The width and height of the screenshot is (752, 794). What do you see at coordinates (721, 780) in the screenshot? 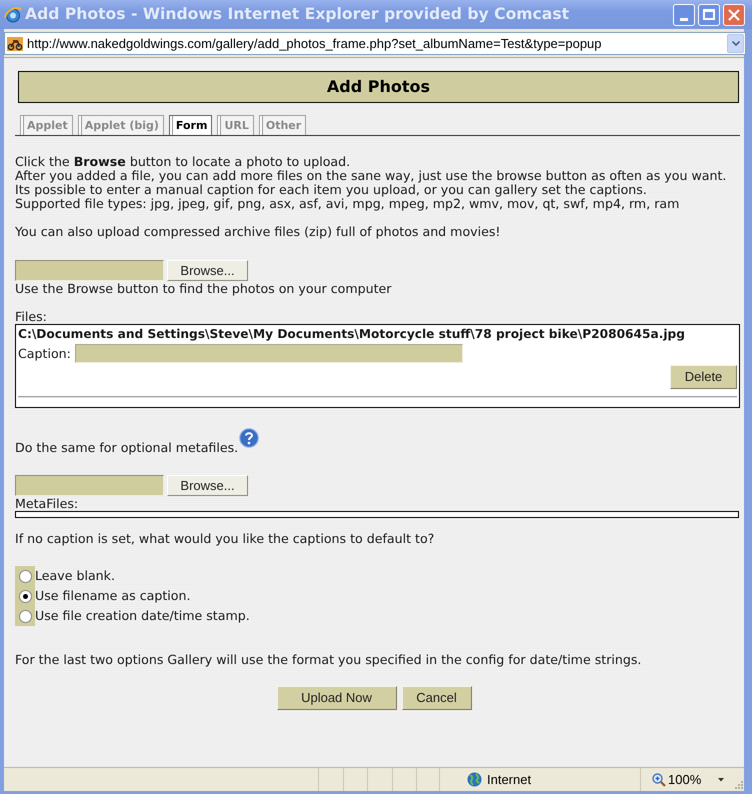
I see `caret-down-icon` at bounding box center [721, 780].